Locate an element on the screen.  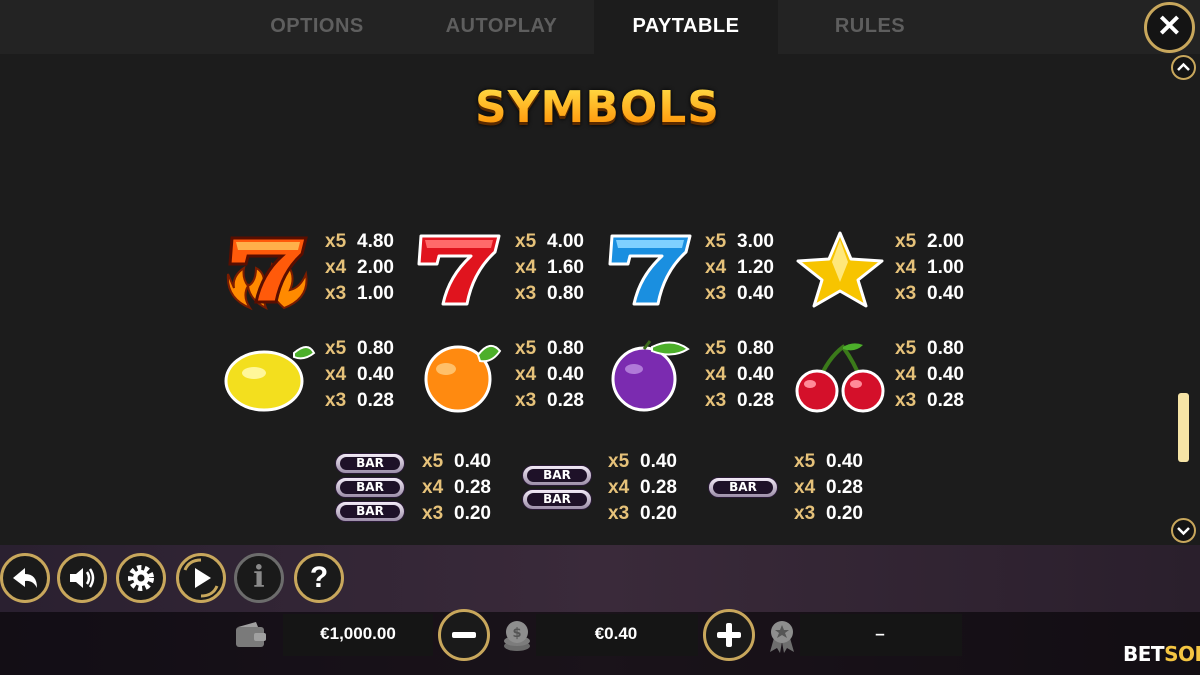
bet-value: €0.40 is located at coordinates (616, 633).